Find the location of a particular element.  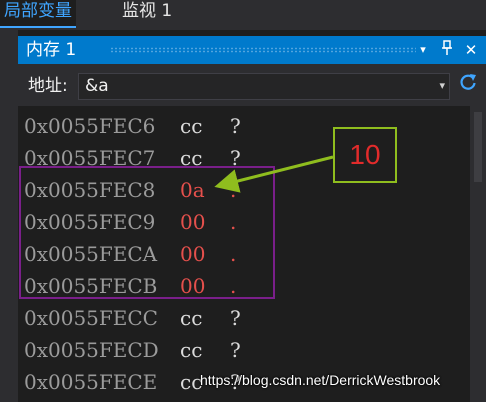

window-dropdown-icon: ▾ is located at coordinates (423, 50).